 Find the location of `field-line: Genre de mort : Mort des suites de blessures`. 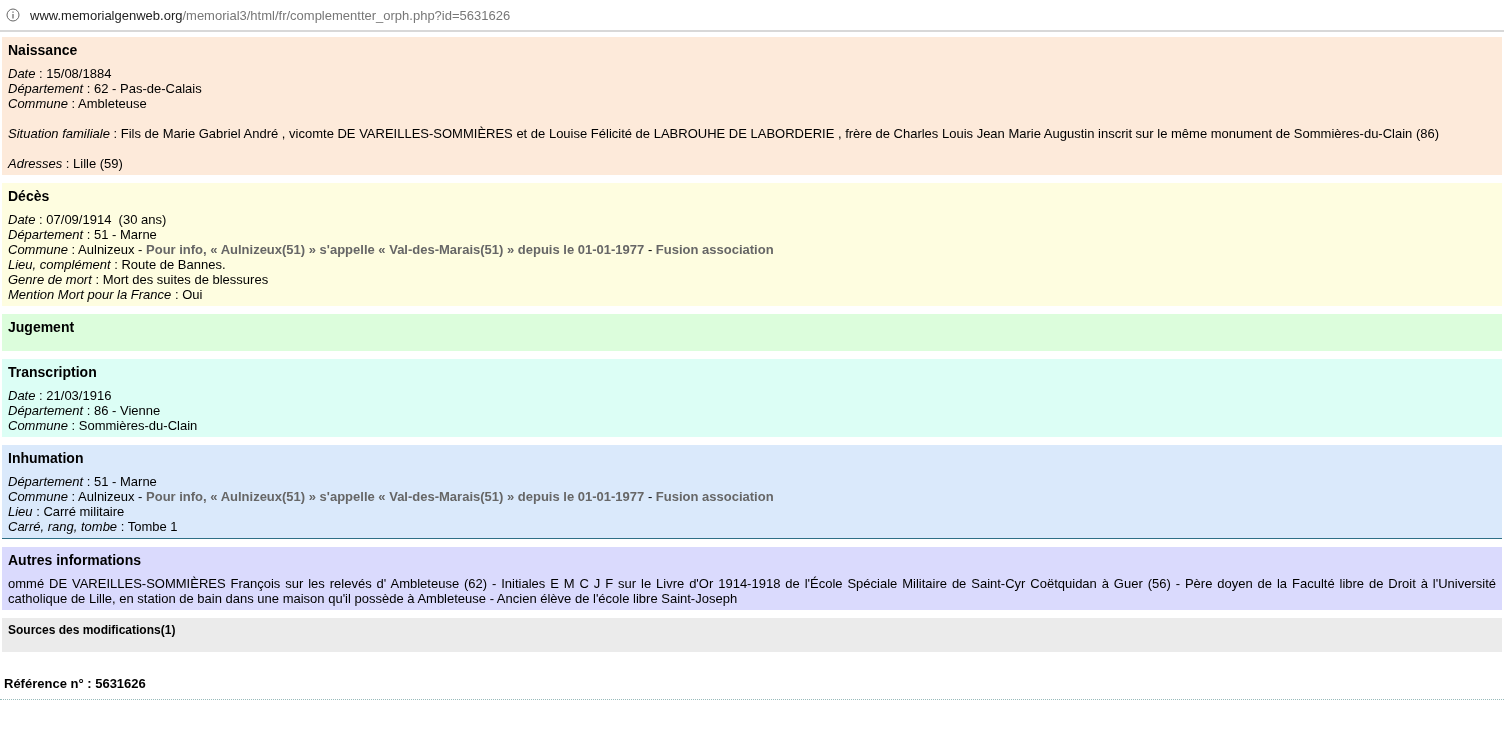

field-line: Genre de mort : Mort des suites de blessures is located at coordinates (139, 279).